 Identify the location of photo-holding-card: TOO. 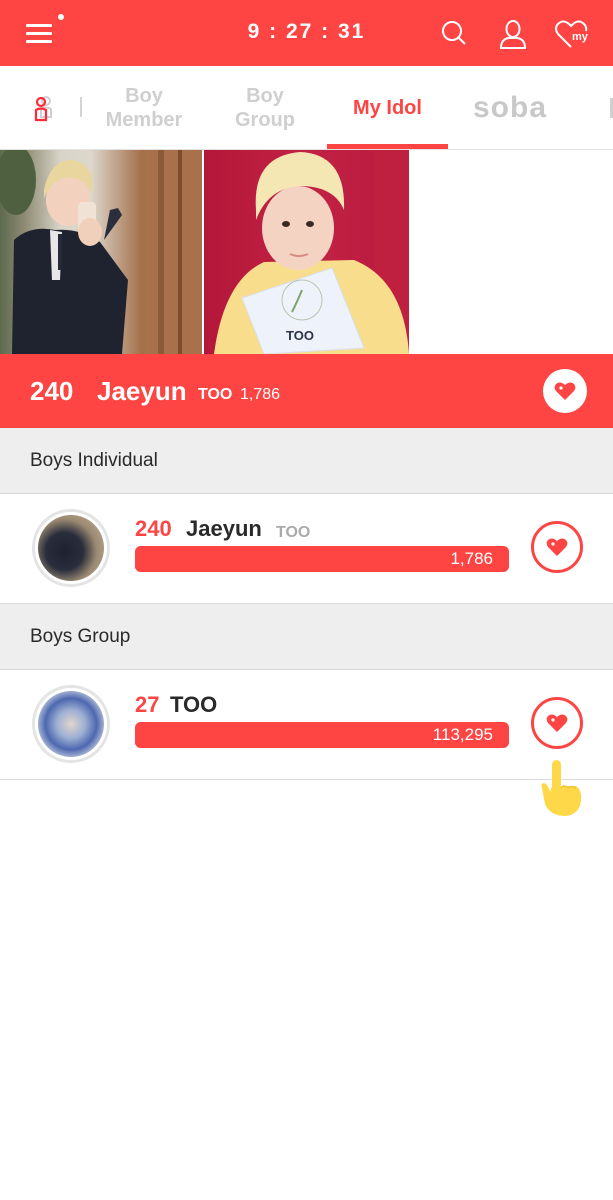
(311, 252).